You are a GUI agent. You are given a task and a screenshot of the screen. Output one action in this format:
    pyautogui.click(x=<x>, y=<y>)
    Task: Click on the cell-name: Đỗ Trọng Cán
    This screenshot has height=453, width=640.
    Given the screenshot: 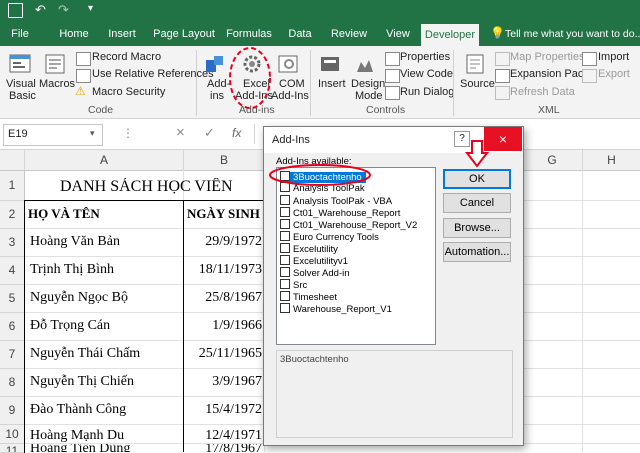 What is the action you would take?
    pyautogui.click(x=70, y=326)
    